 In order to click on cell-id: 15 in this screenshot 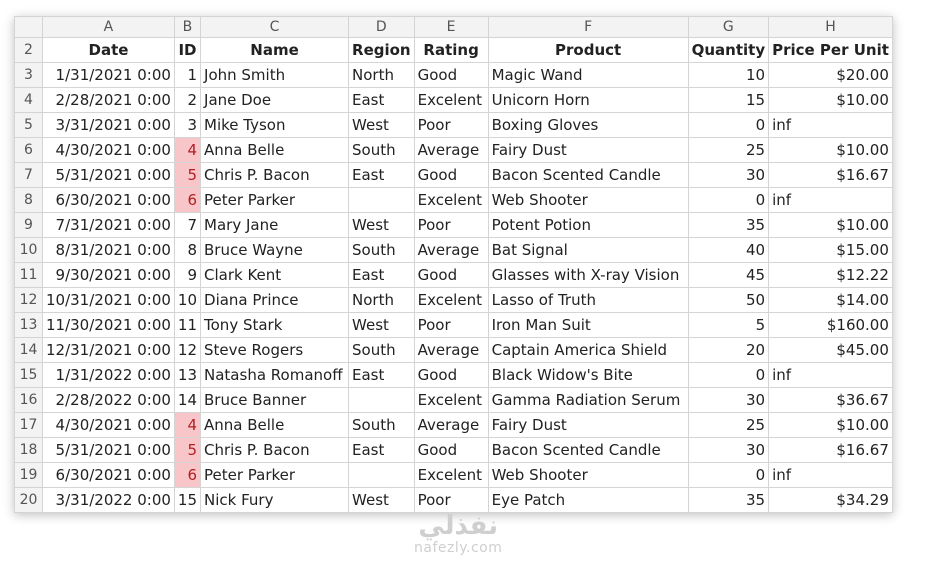, I will do `click(187, 500)`.